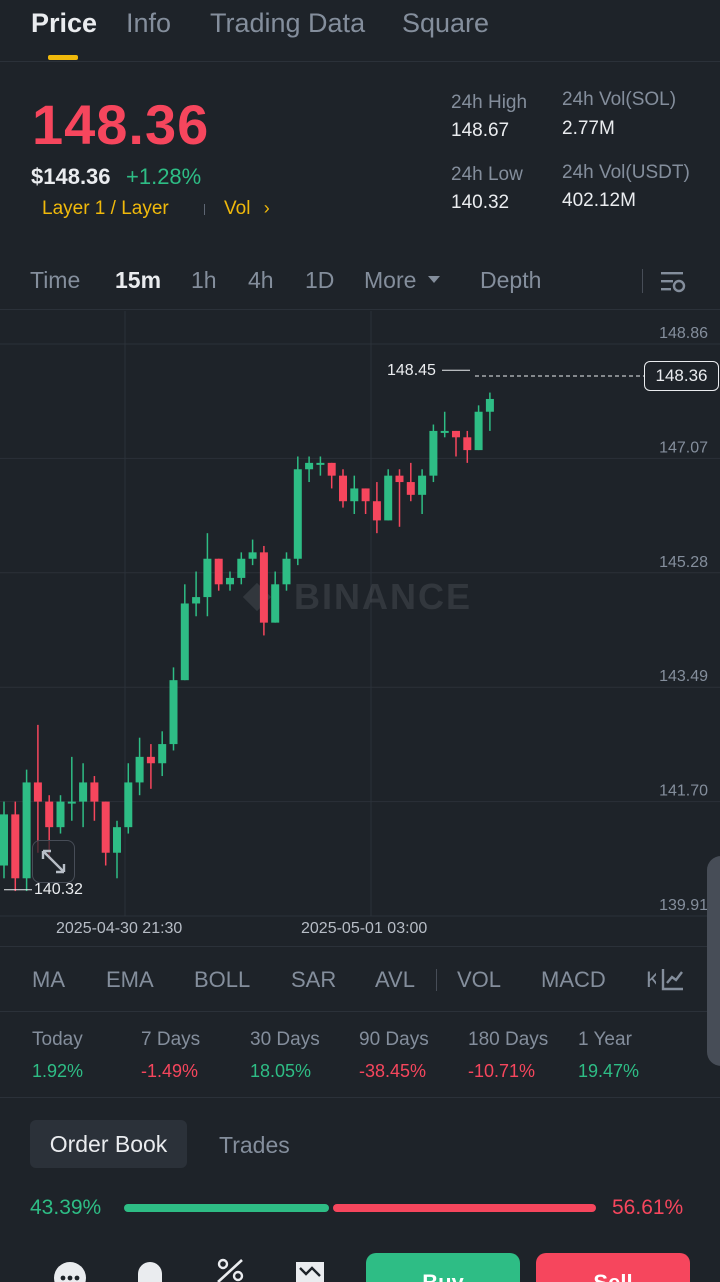 The height and width of the screenshot is (1282, 720). Describe the element at coordinates (226, 1208) in the screenshot. I see `buy-ratio-bar` at that location.